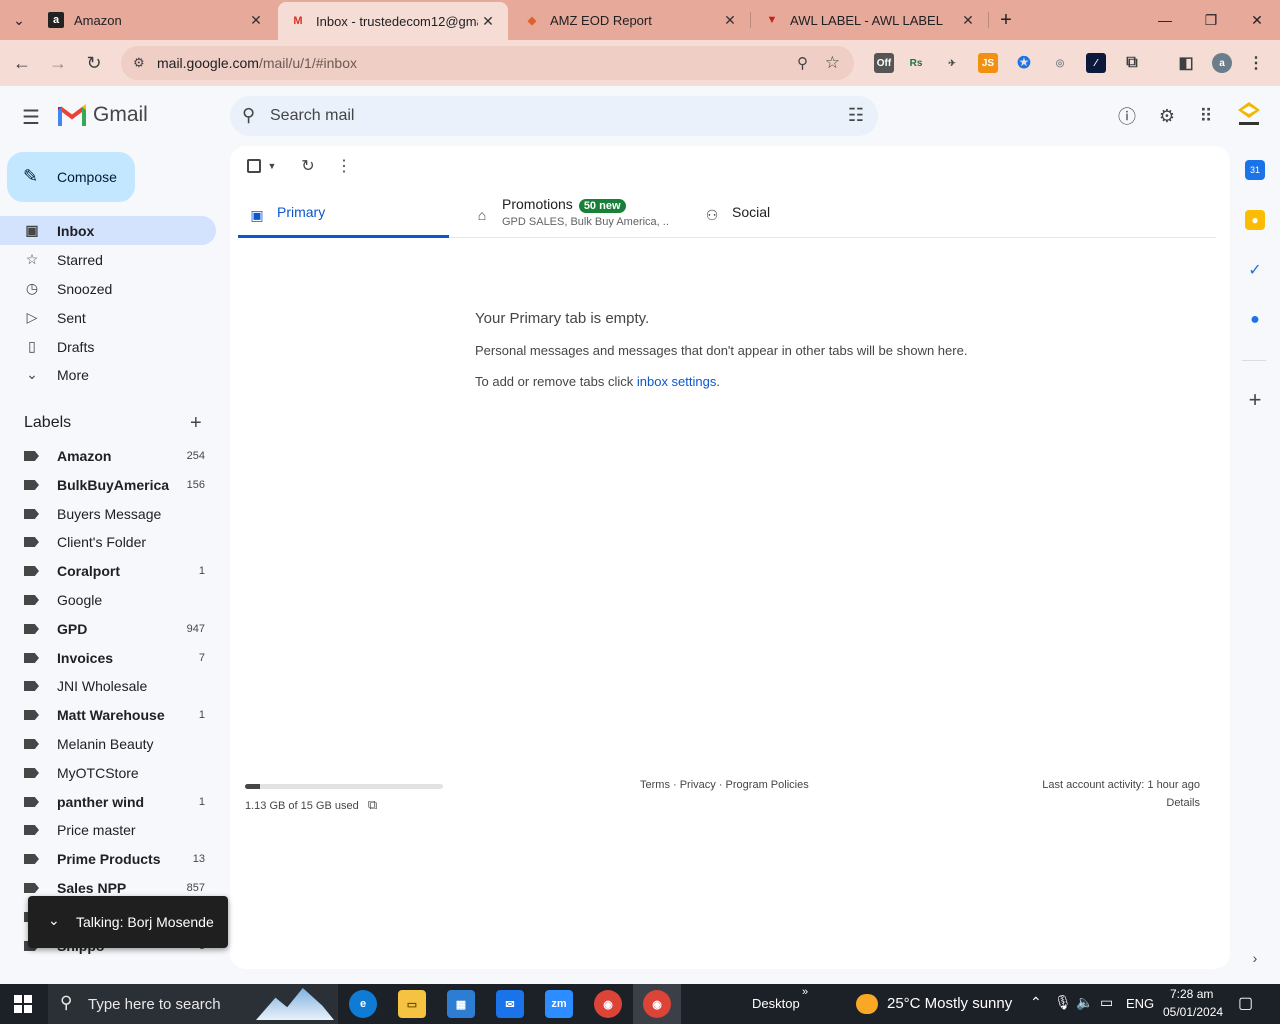 This screenshot has height=1024, width=1280. What do you see at coordinates (156, 20) in the screenshot?
I see `browser-tab-amazon: a Amazon ✕` at bounding box center [156, 20].